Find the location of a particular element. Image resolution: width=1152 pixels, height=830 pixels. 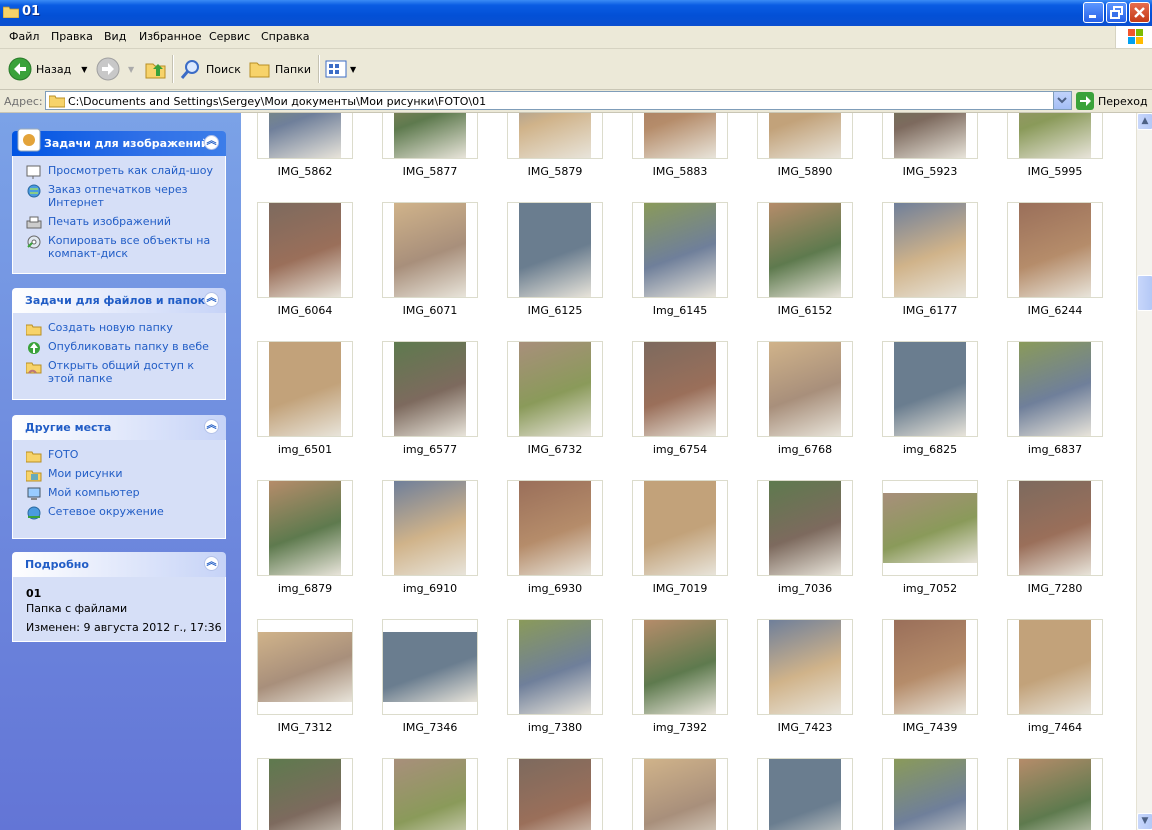

folders-button: Папки is located at coordinates (280, 69).